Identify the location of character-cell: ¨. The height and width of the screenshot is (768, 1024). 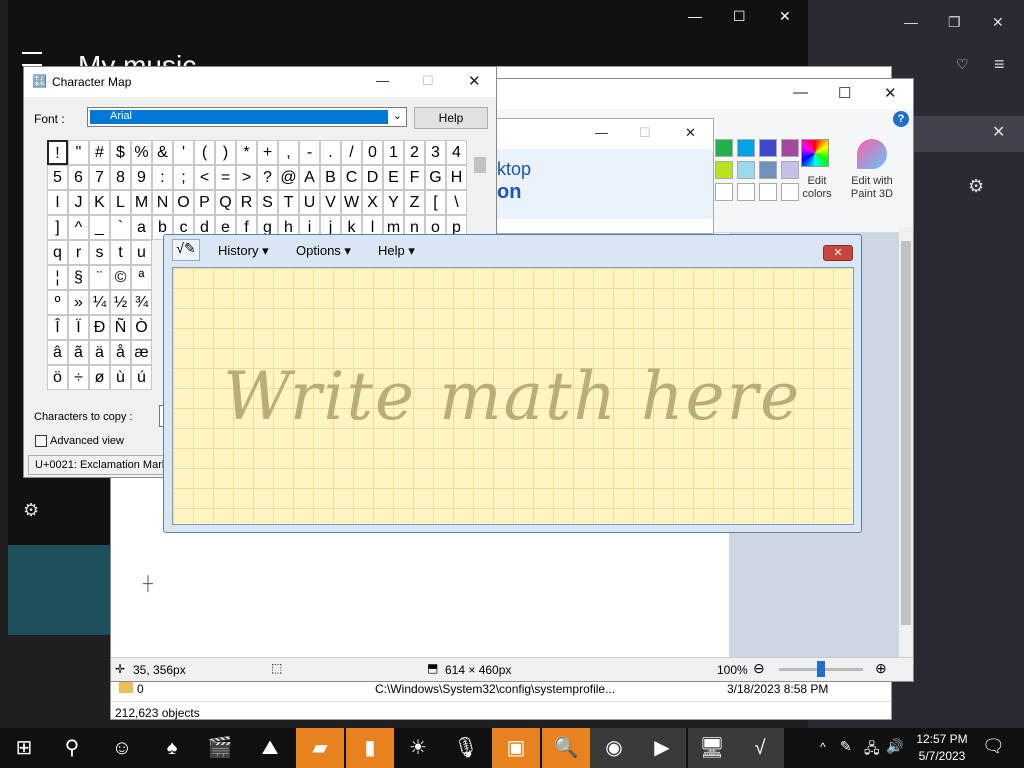
(99, 277).